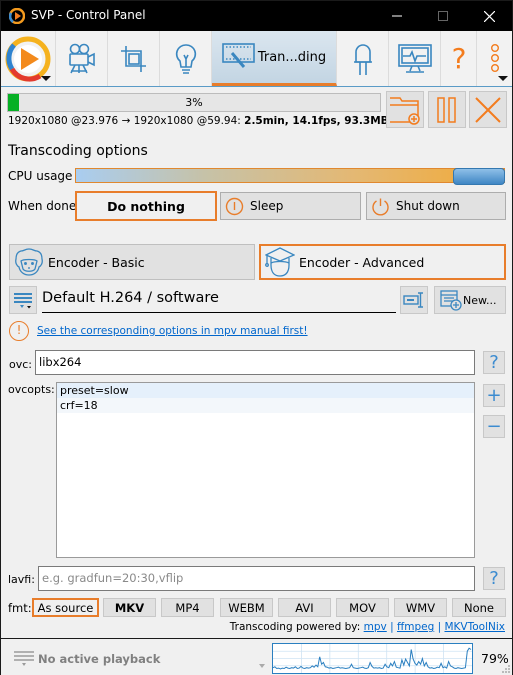  What do you see at coordinates (265, 390) in the screenshot?
I see `list-item: preset=slow` at bounding box center [265, 390].